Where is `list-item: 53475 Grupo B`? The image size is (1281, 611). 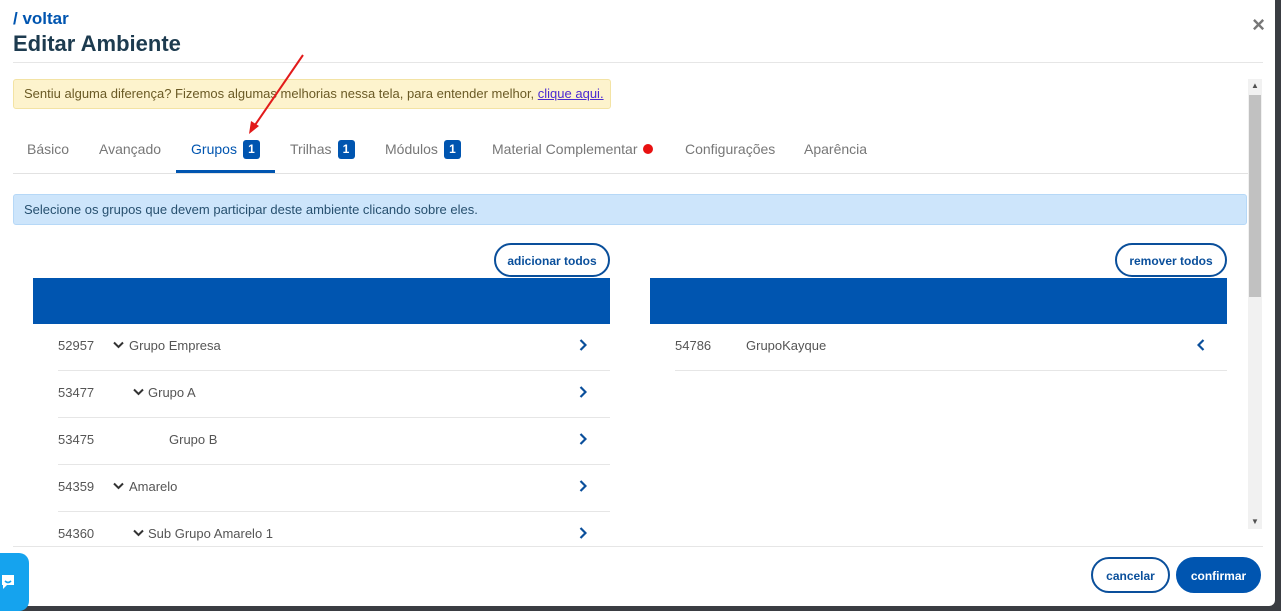 list-item: 53475 Grupo B is located at coordinates (334, 441).